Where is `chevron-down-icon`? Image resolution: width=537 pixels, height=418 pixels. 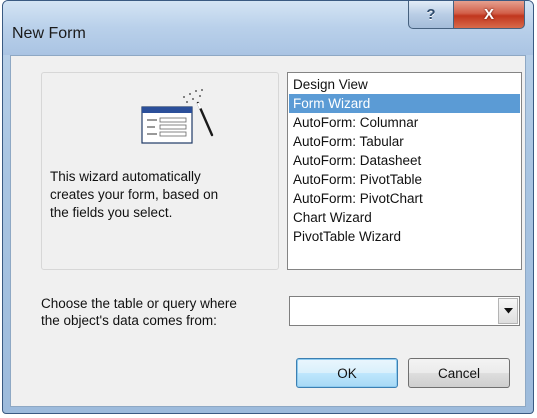
chevron-down-icon is located at coordinates (508, 311).